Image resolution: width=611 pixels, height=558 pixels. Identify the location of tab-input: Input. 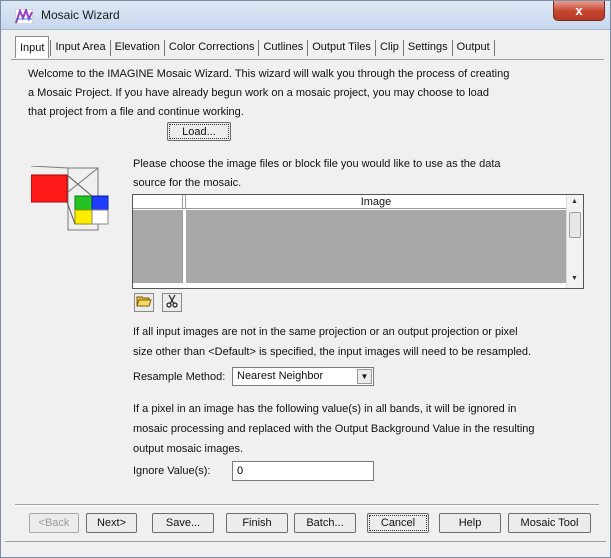
(32, 47).